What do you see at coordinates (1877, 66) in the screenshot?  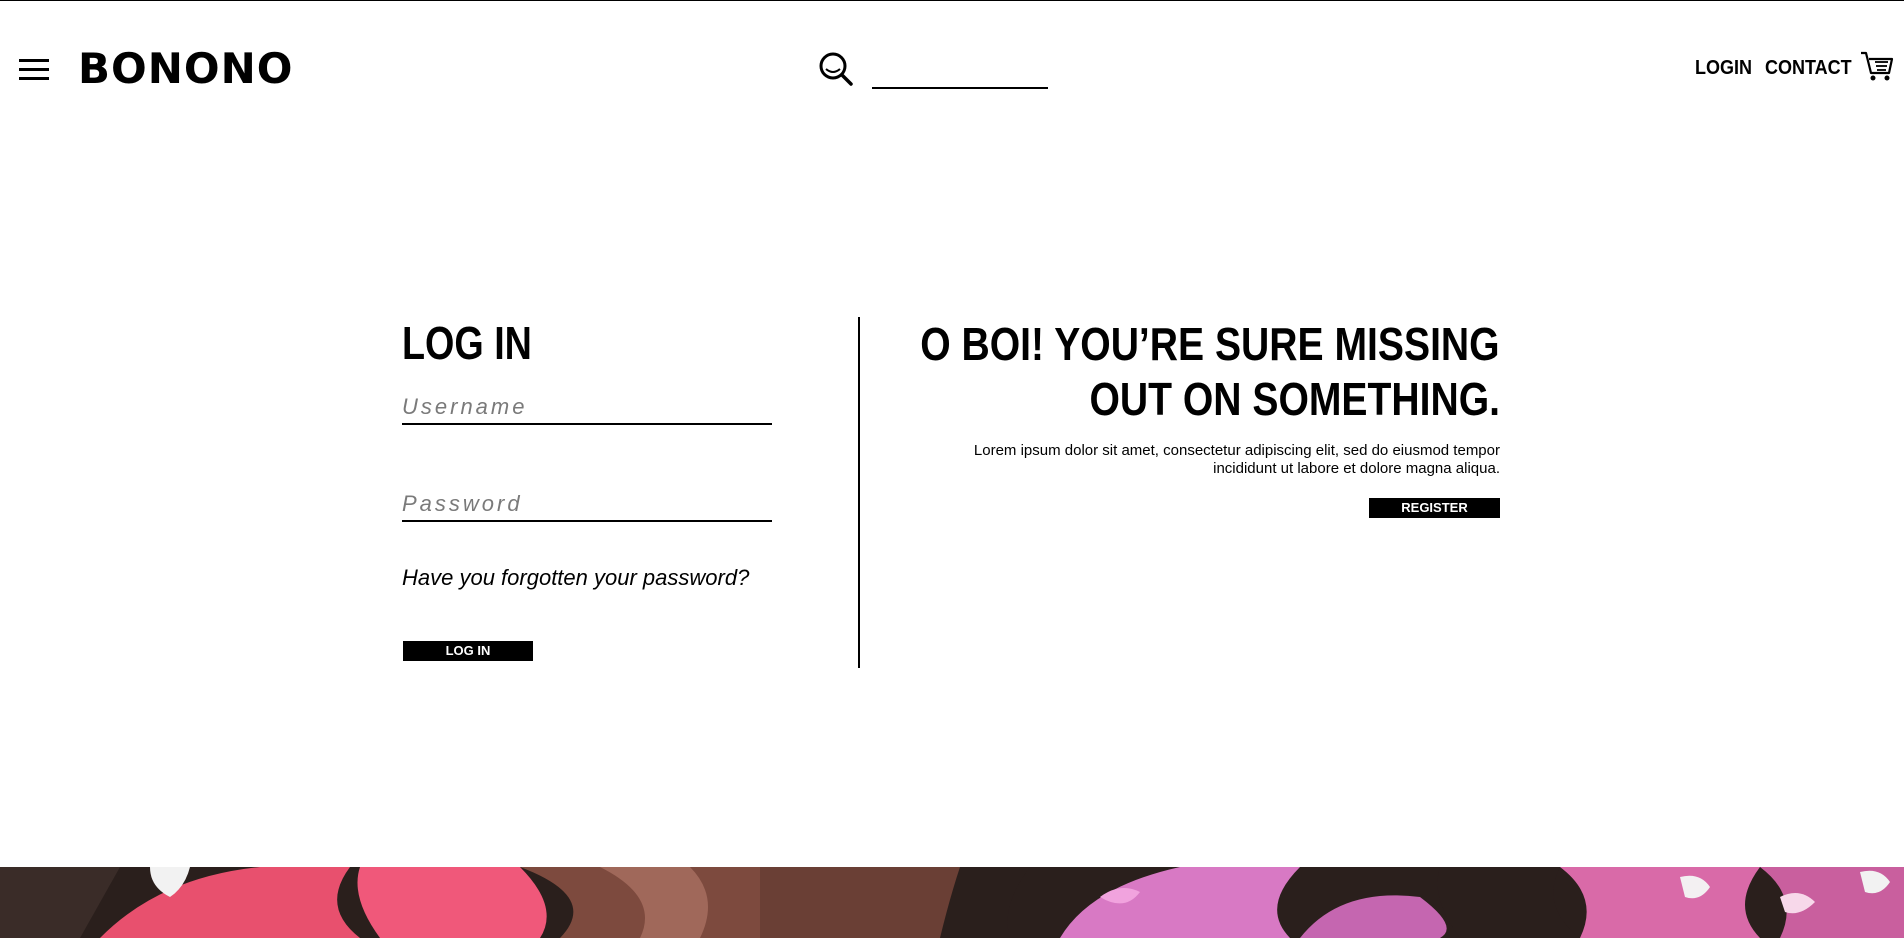 I see `cart-icon` at bounding box center [1877, 66].